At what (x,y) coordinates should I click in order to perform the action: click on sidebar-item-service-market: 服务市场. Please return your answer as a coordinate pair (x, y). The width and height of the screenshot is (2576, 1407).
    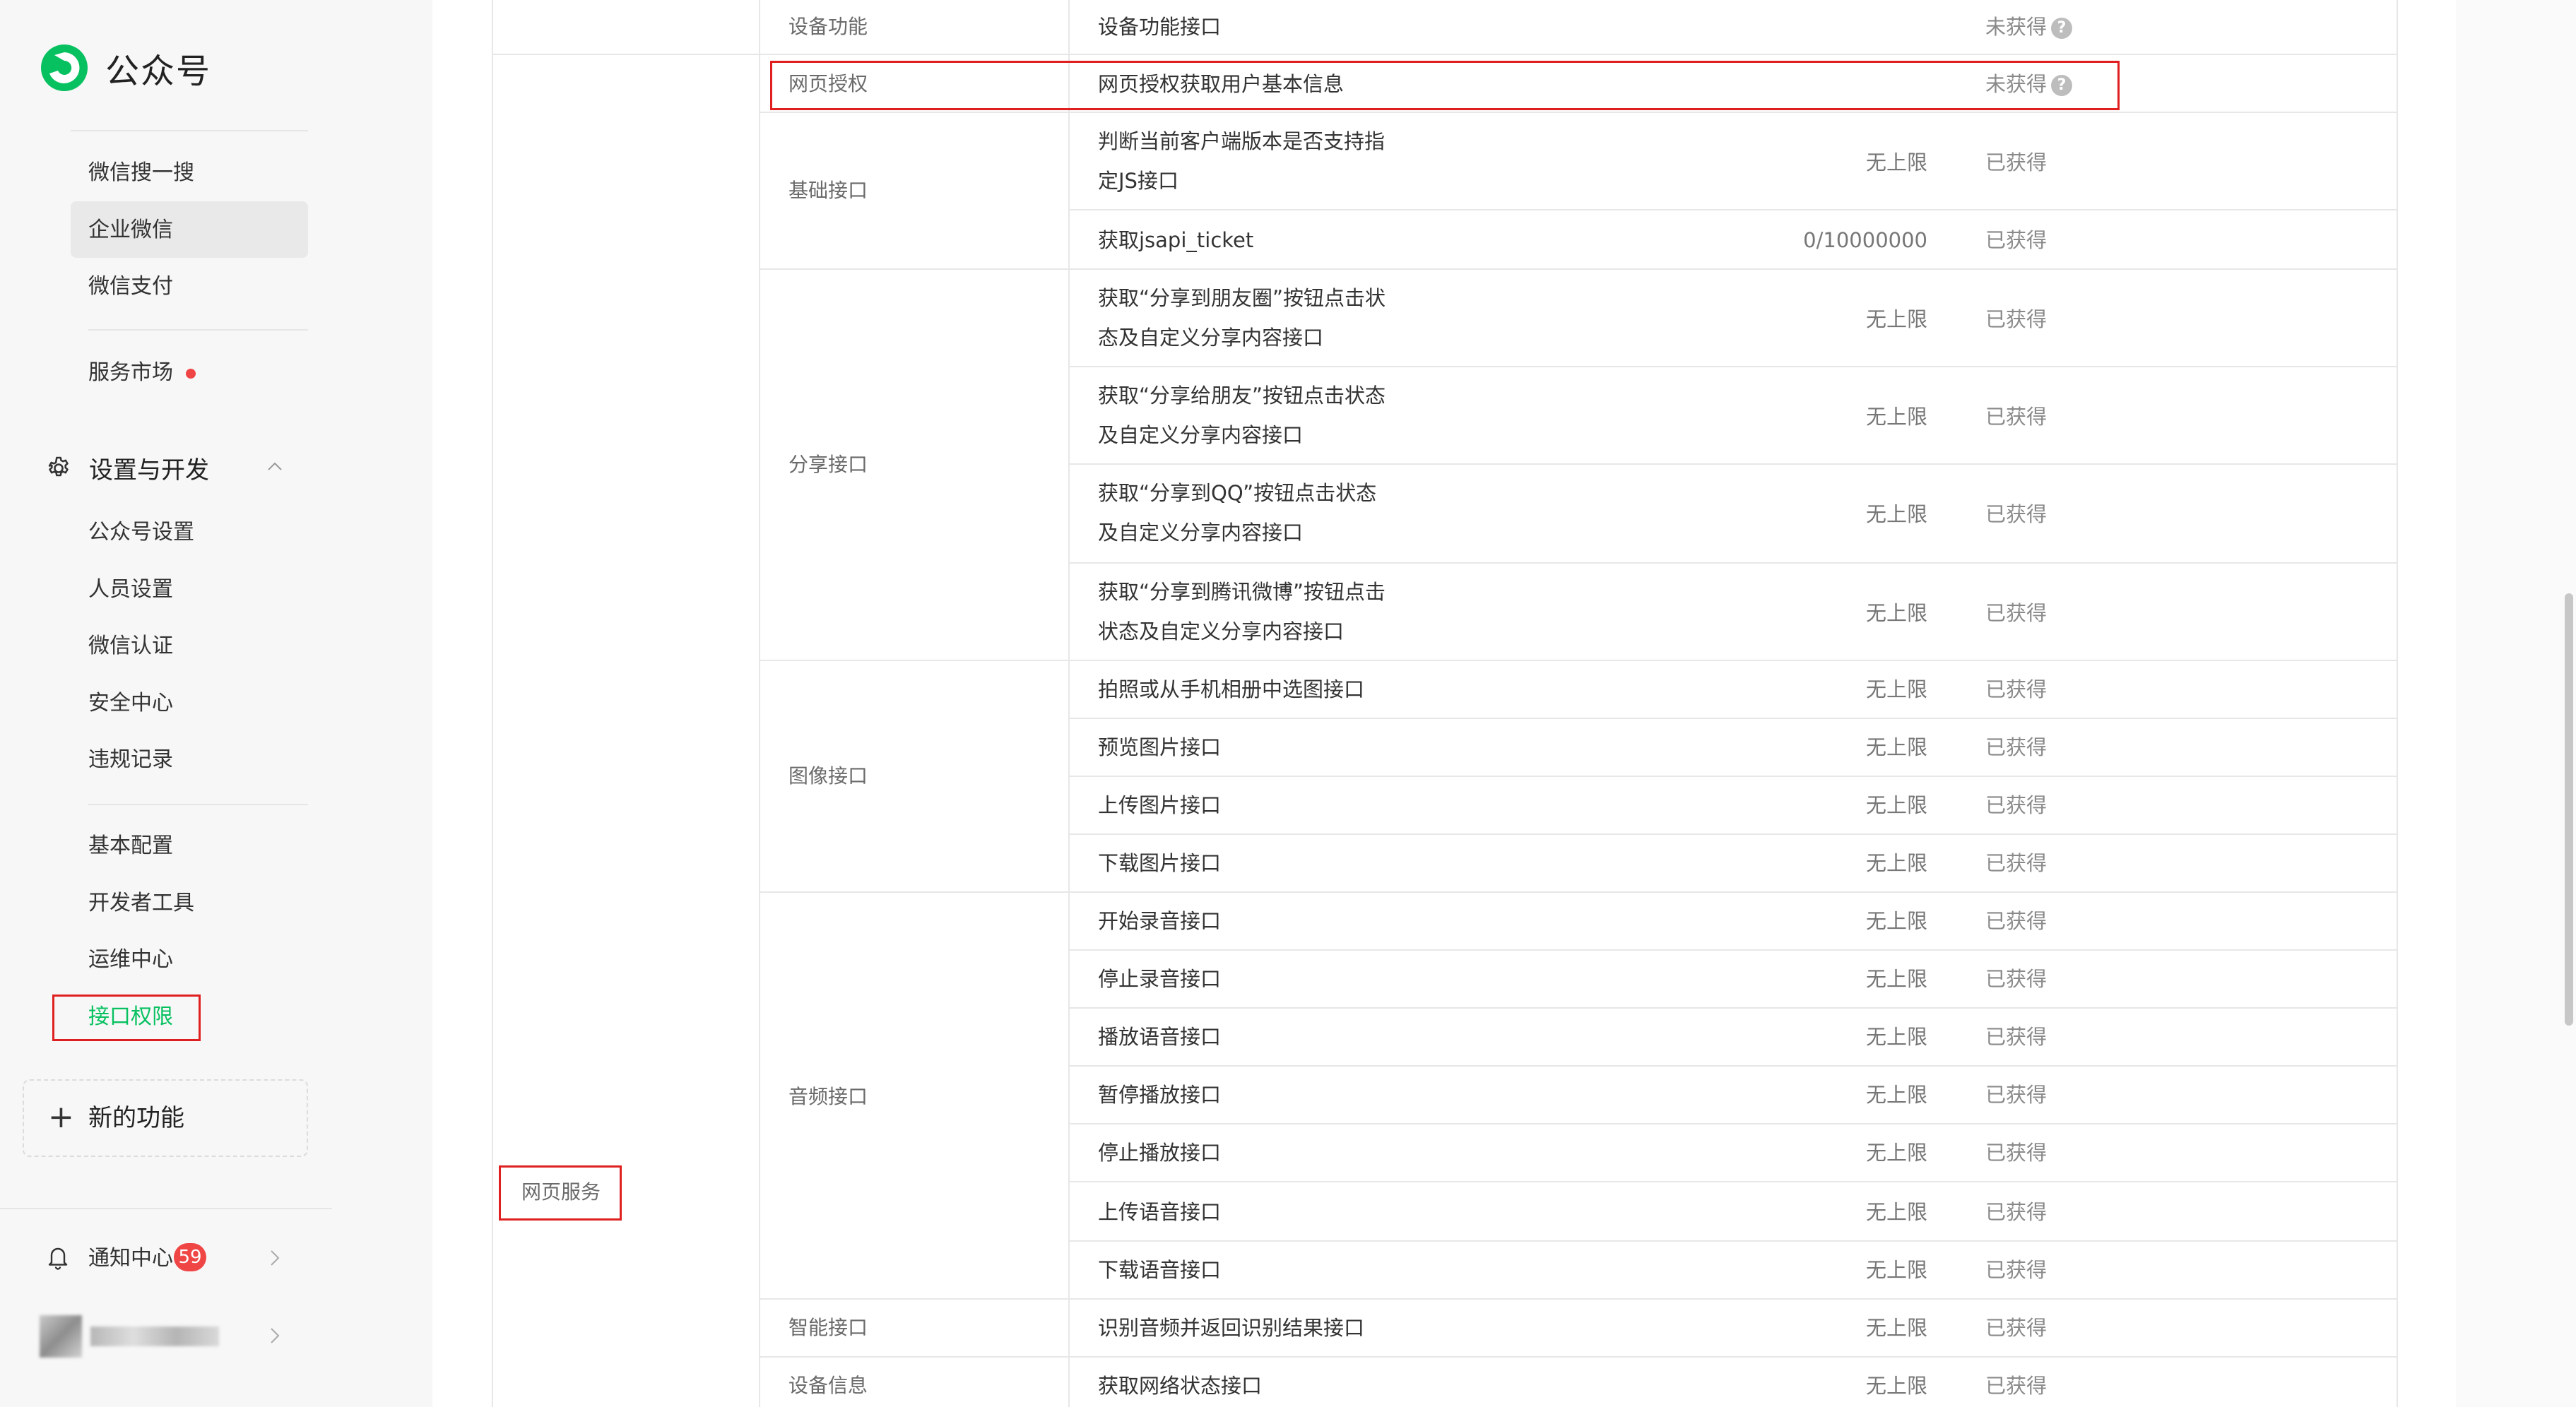
    Looking at the image, I should click on (142, 373).